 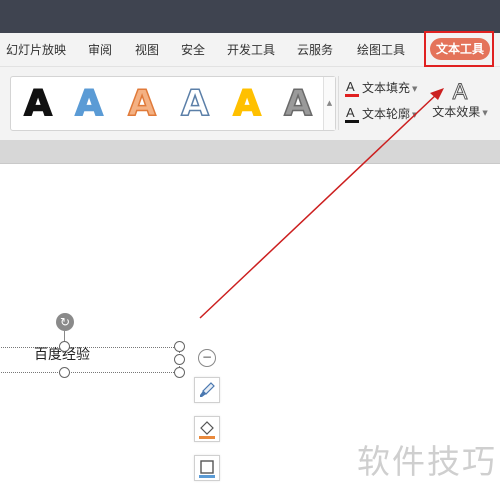 What do you see at coordinates (142, 103) in the screenshot?
I see `text-style-orange-outline: A` at bounding box center [142, 103].